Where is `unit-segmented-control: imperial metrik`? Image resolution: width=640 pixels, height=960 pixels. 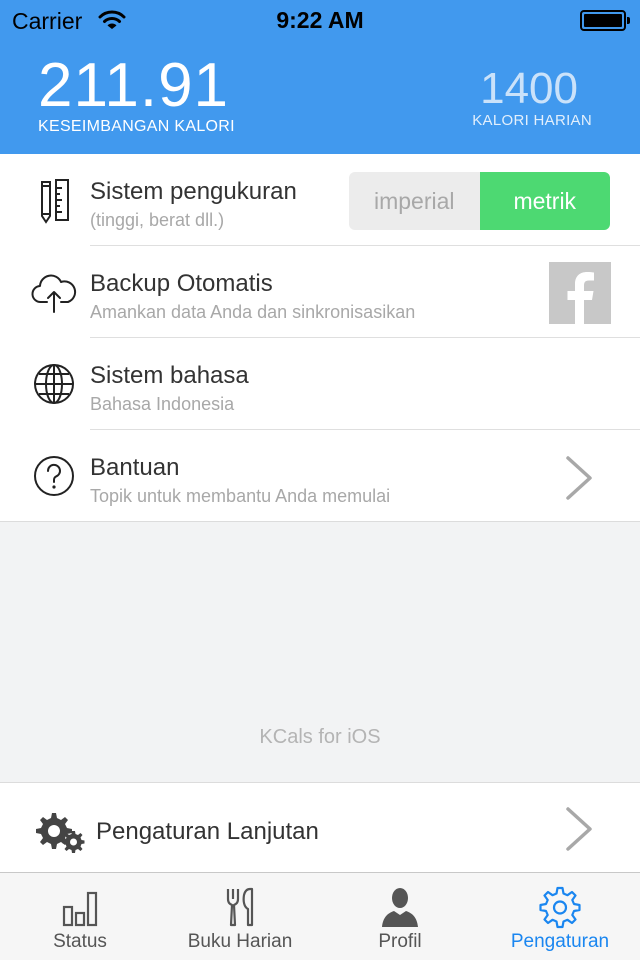 unit-segmented-control: imperial metrik is located at coordinates (479, 201).